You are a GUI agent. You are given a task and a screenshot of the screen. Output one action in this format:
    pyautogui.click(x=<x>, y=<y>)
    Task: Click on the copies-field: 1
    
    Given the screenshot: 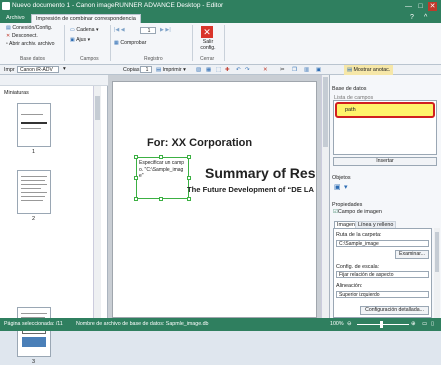 What is the action you would take?
    pyautogui.click(x=146, y=69)
    